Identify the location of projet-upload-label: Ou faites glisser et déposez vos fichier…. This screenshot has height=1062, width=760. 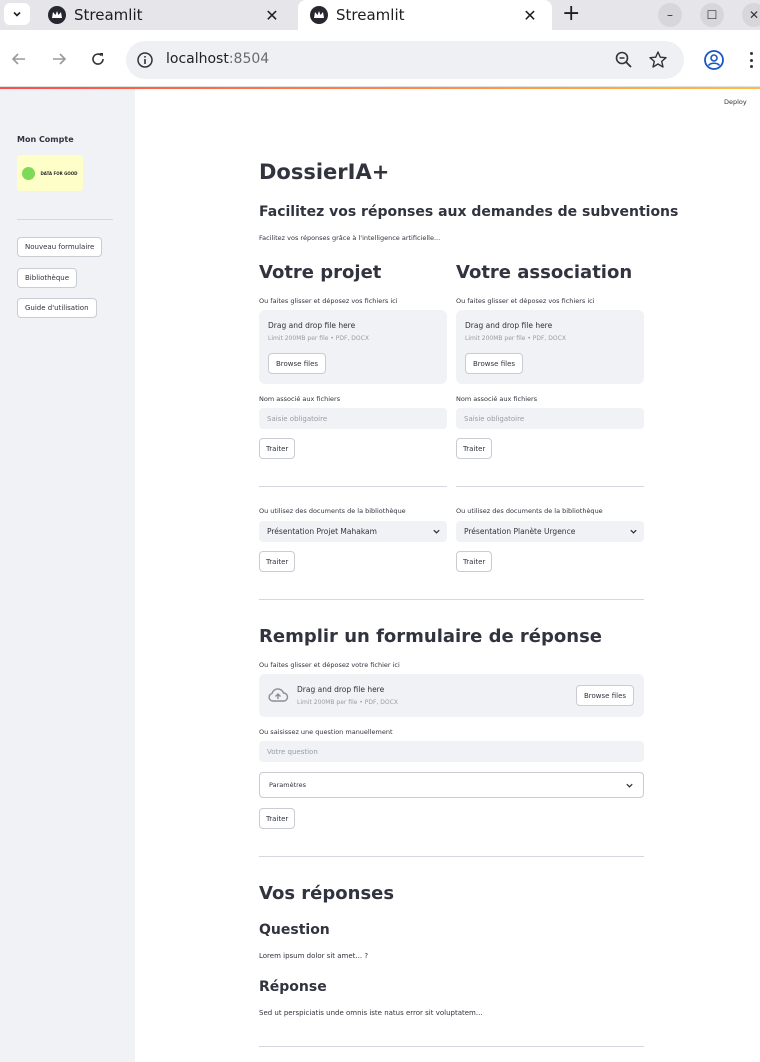
(328, 301).